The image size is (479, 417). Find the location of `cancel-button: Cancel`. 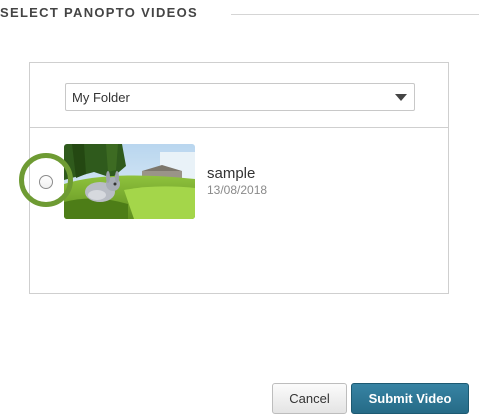

cancel-button: Cancel is located at coordinates (309, 398).